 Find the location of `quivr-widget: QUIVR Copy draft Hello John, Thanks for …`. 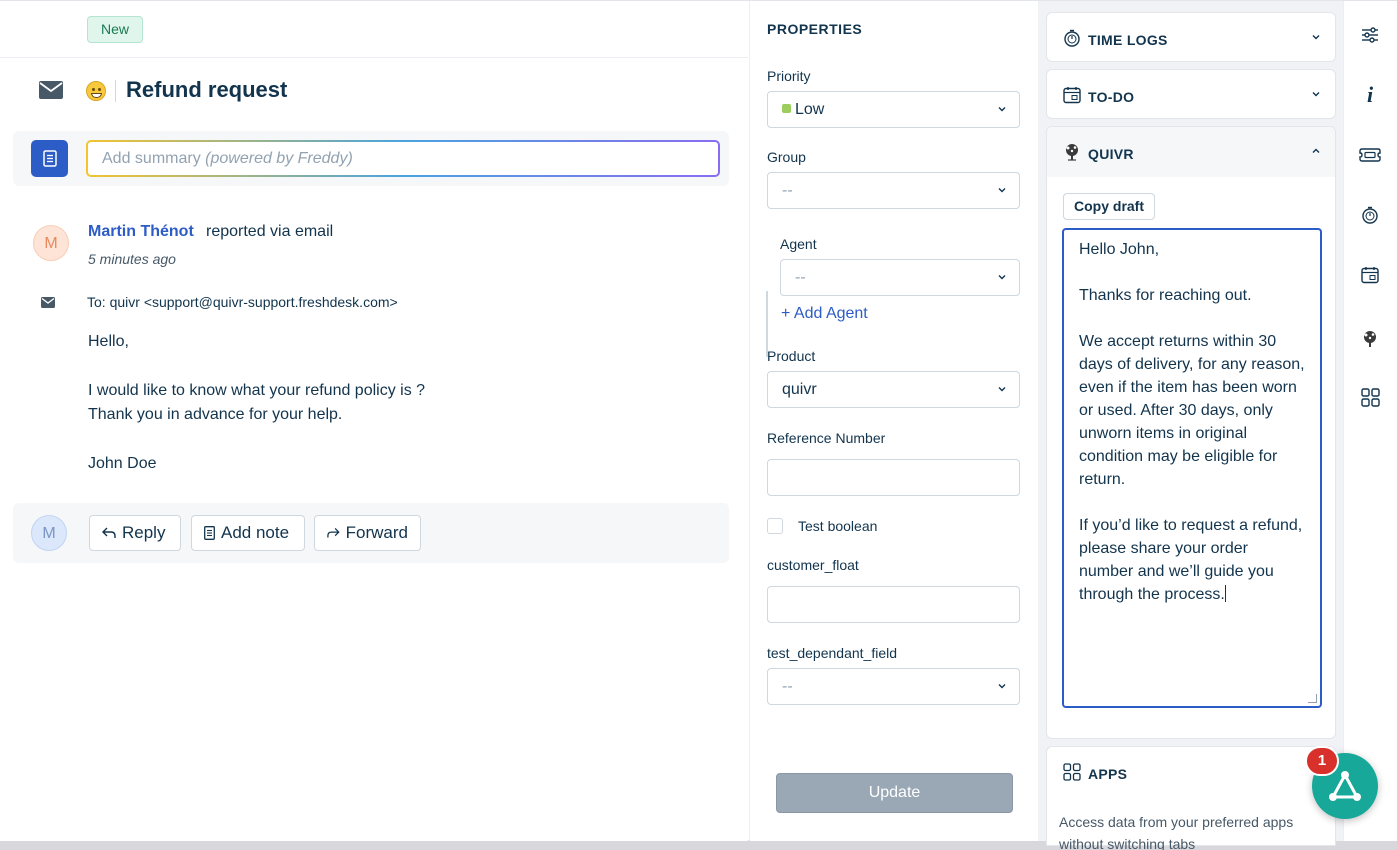

quivr-widget: QUIVR Copy draft Hello John, Thanks for … is located at coordinates (1191, 432).